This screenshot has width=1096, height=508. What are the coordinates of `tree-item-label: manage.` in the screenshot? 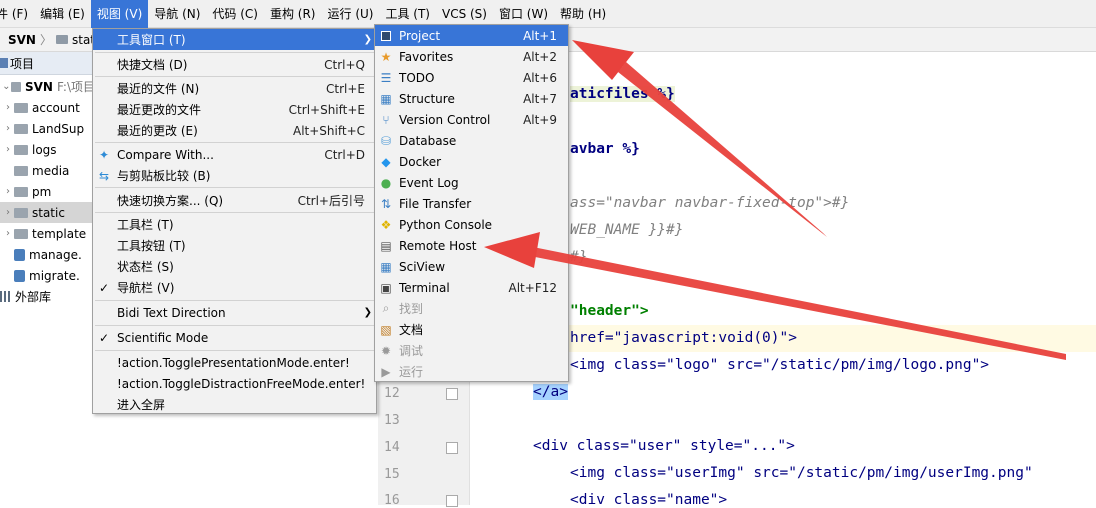 It's located at (55, 254).